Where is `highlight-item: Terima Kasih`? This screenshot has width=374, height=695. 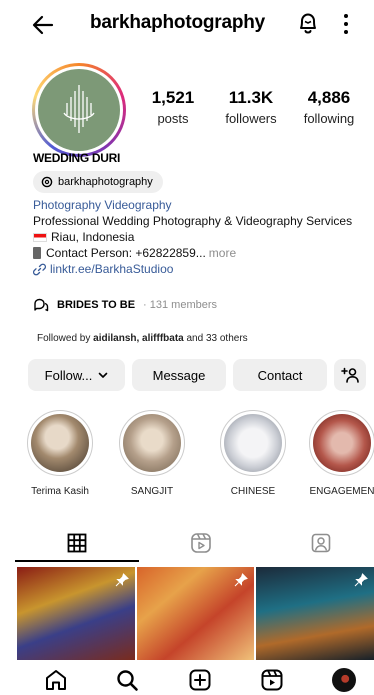
highlight-item: Terima Kasih is located at coordinates (60, 453).